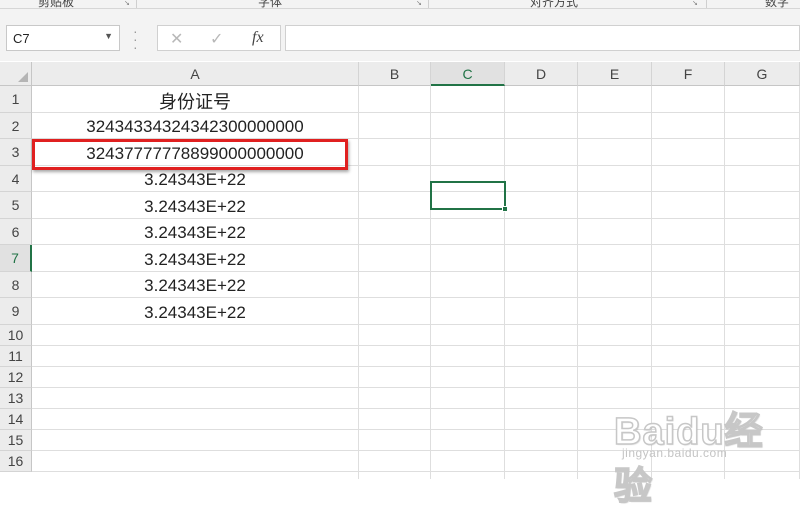 This screenshot has height=510, width=800. Describe the element at coordinates (16, 285) in the screenshot. I see `row-header-8: 8` at that location.